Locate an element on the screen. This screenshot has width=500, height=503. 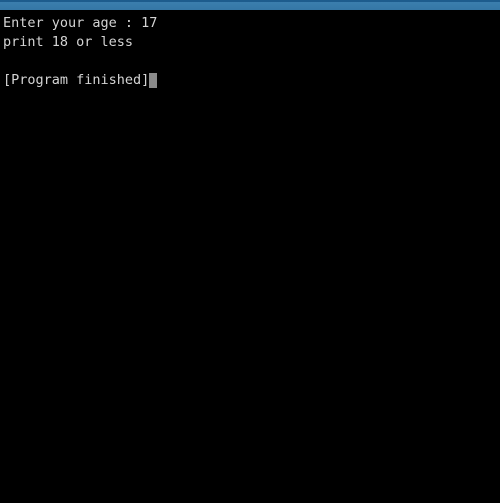
console-line-status: [Program finished] is located at coordinates (76, 80).